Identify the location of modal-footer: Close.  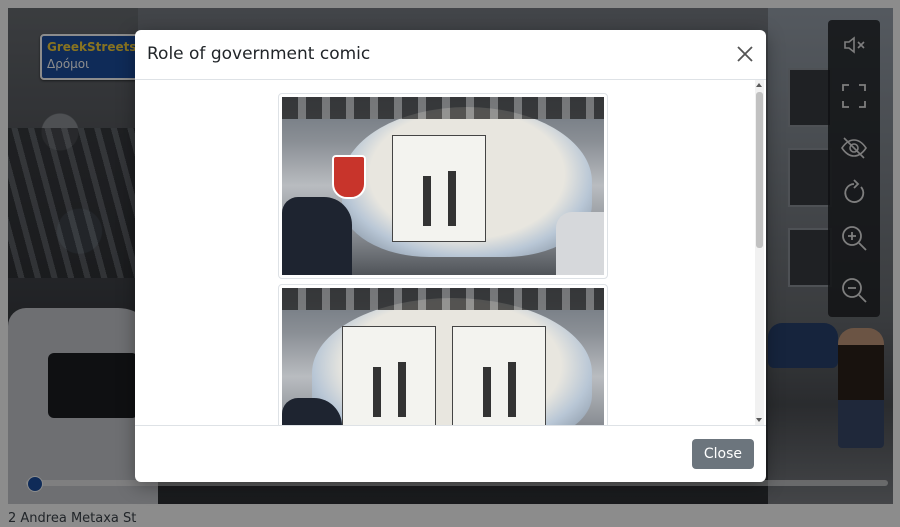
(450, 453).